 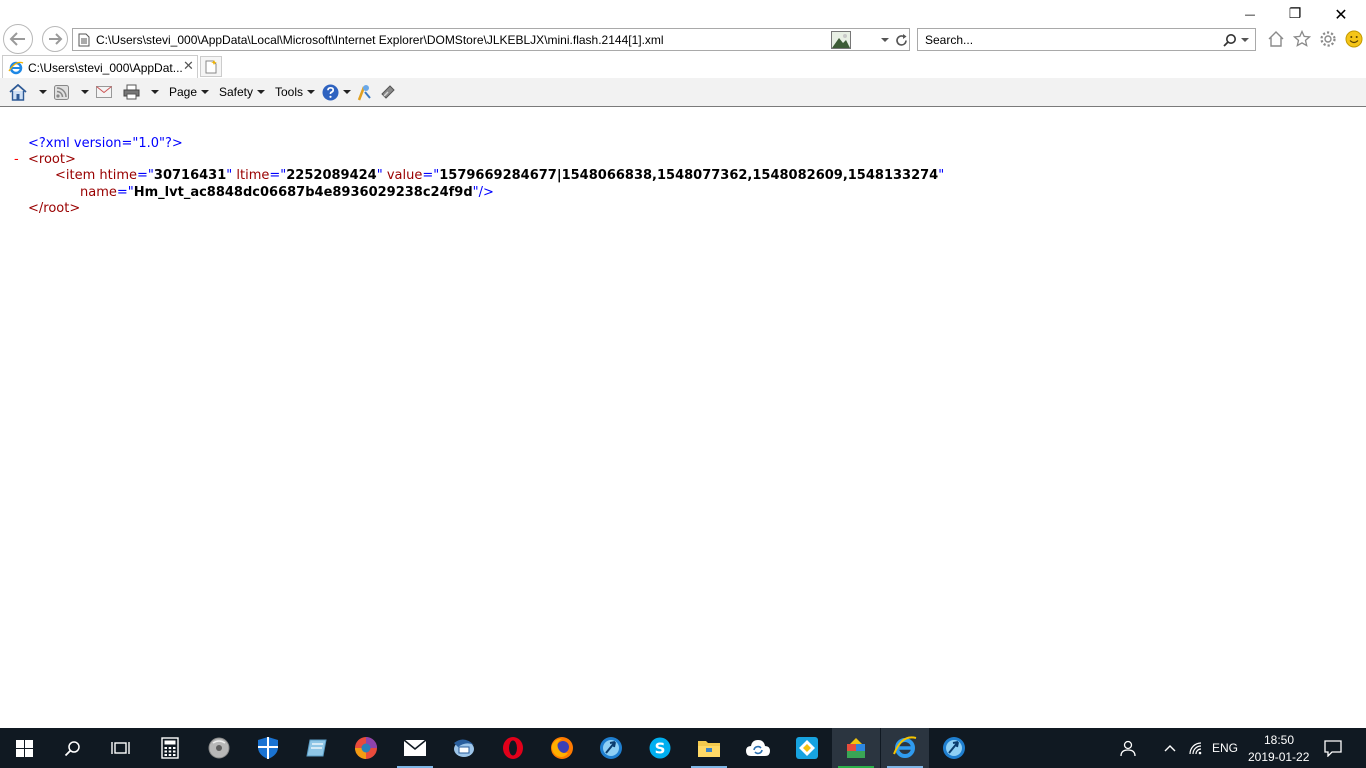 I want to click on disc-icon, so click(x=219, y=748).